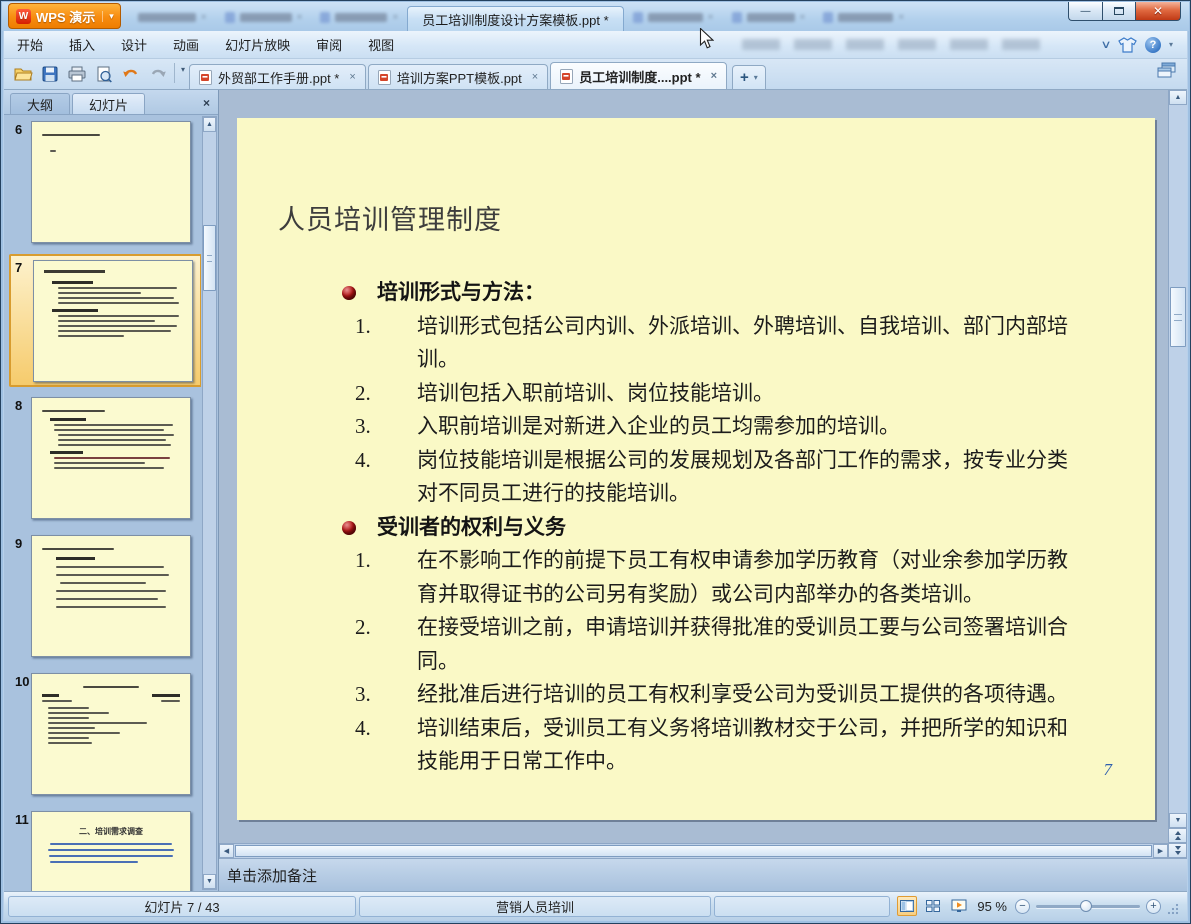 The height and width of the screenshot is (924, 1191). I want to click on previous-slide-button, so click(1177, 835).